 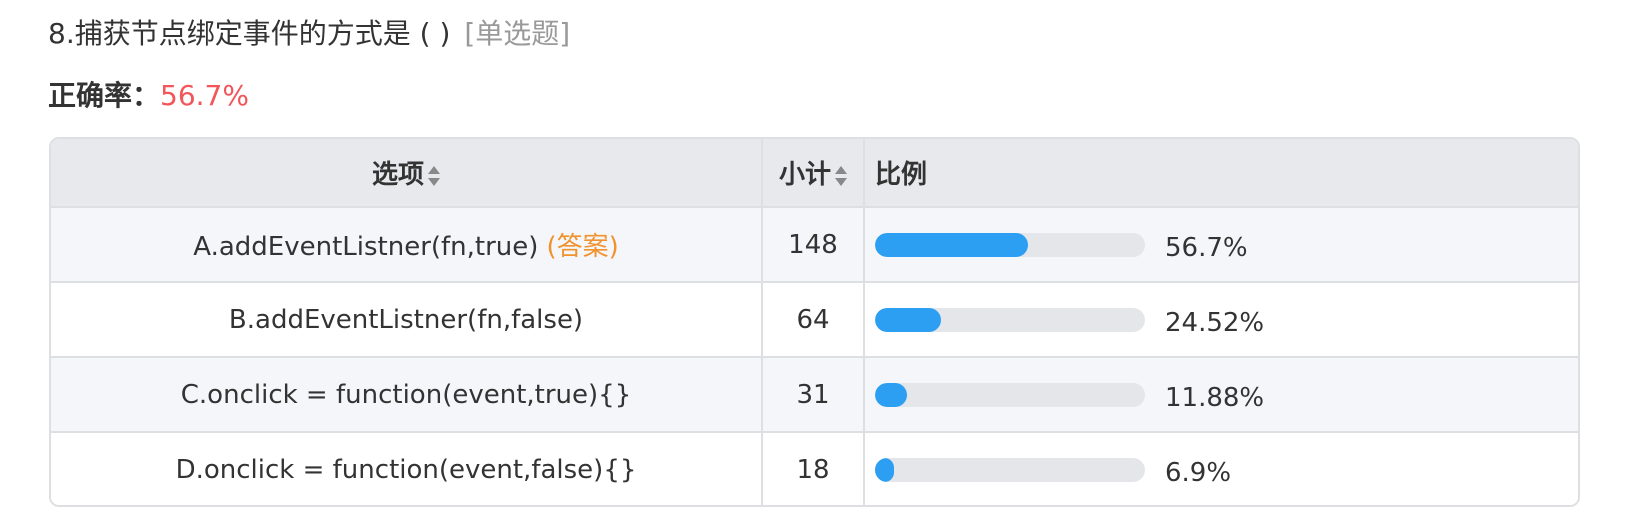 I want to click on ratio-cell: 24.52%, so click(x=1221, y=320).